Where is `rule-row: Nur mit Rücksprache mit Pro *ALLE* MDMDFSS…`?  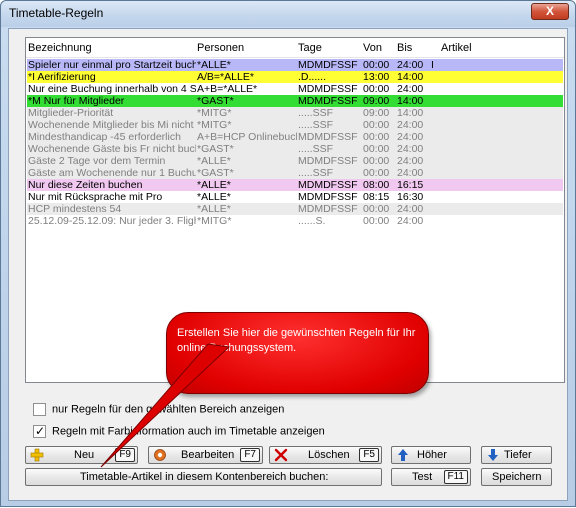
rule-row: Nur mit Rücksprache mit Pro *ALLE* MDMDFSS… is located at coordinates (295, 197).